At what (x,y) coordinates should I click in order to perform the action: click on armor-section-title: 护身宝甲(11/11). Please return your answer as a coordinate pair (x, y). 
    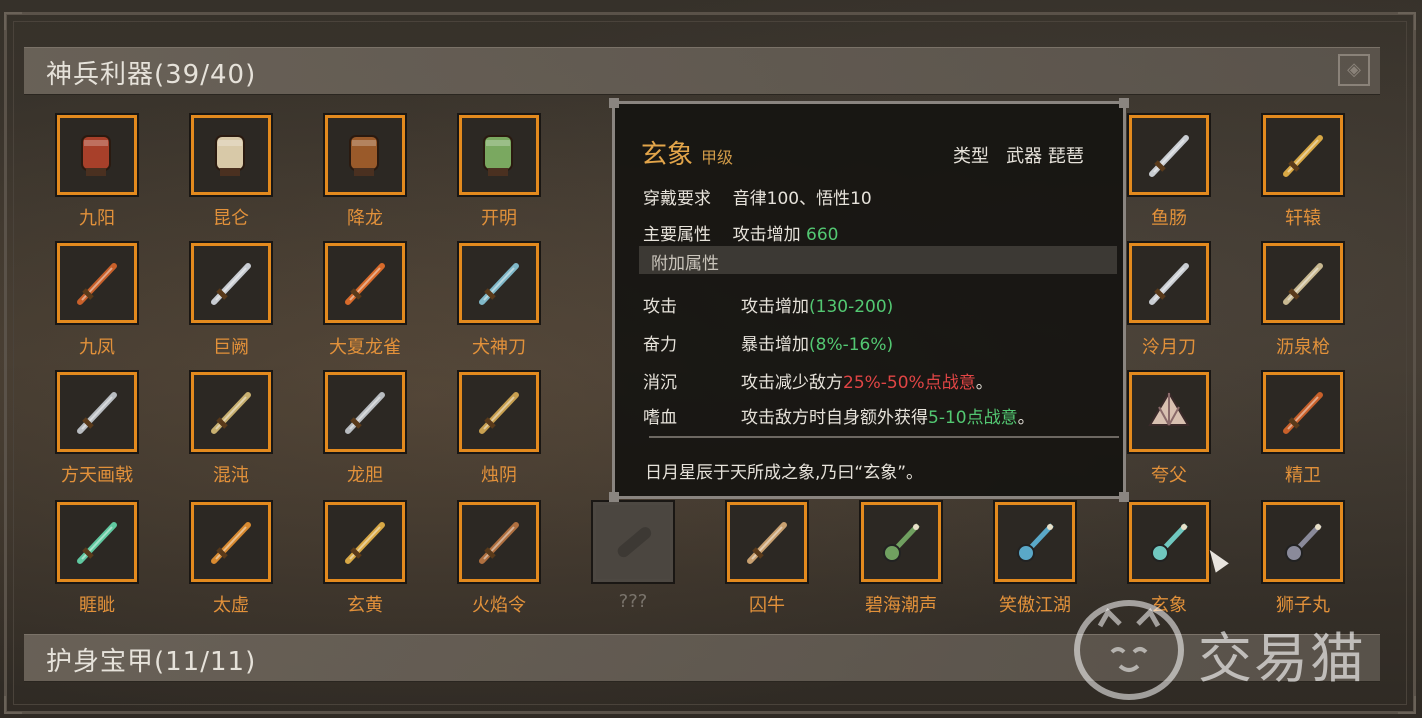
    Looking at the image, I should click on (151, 662).